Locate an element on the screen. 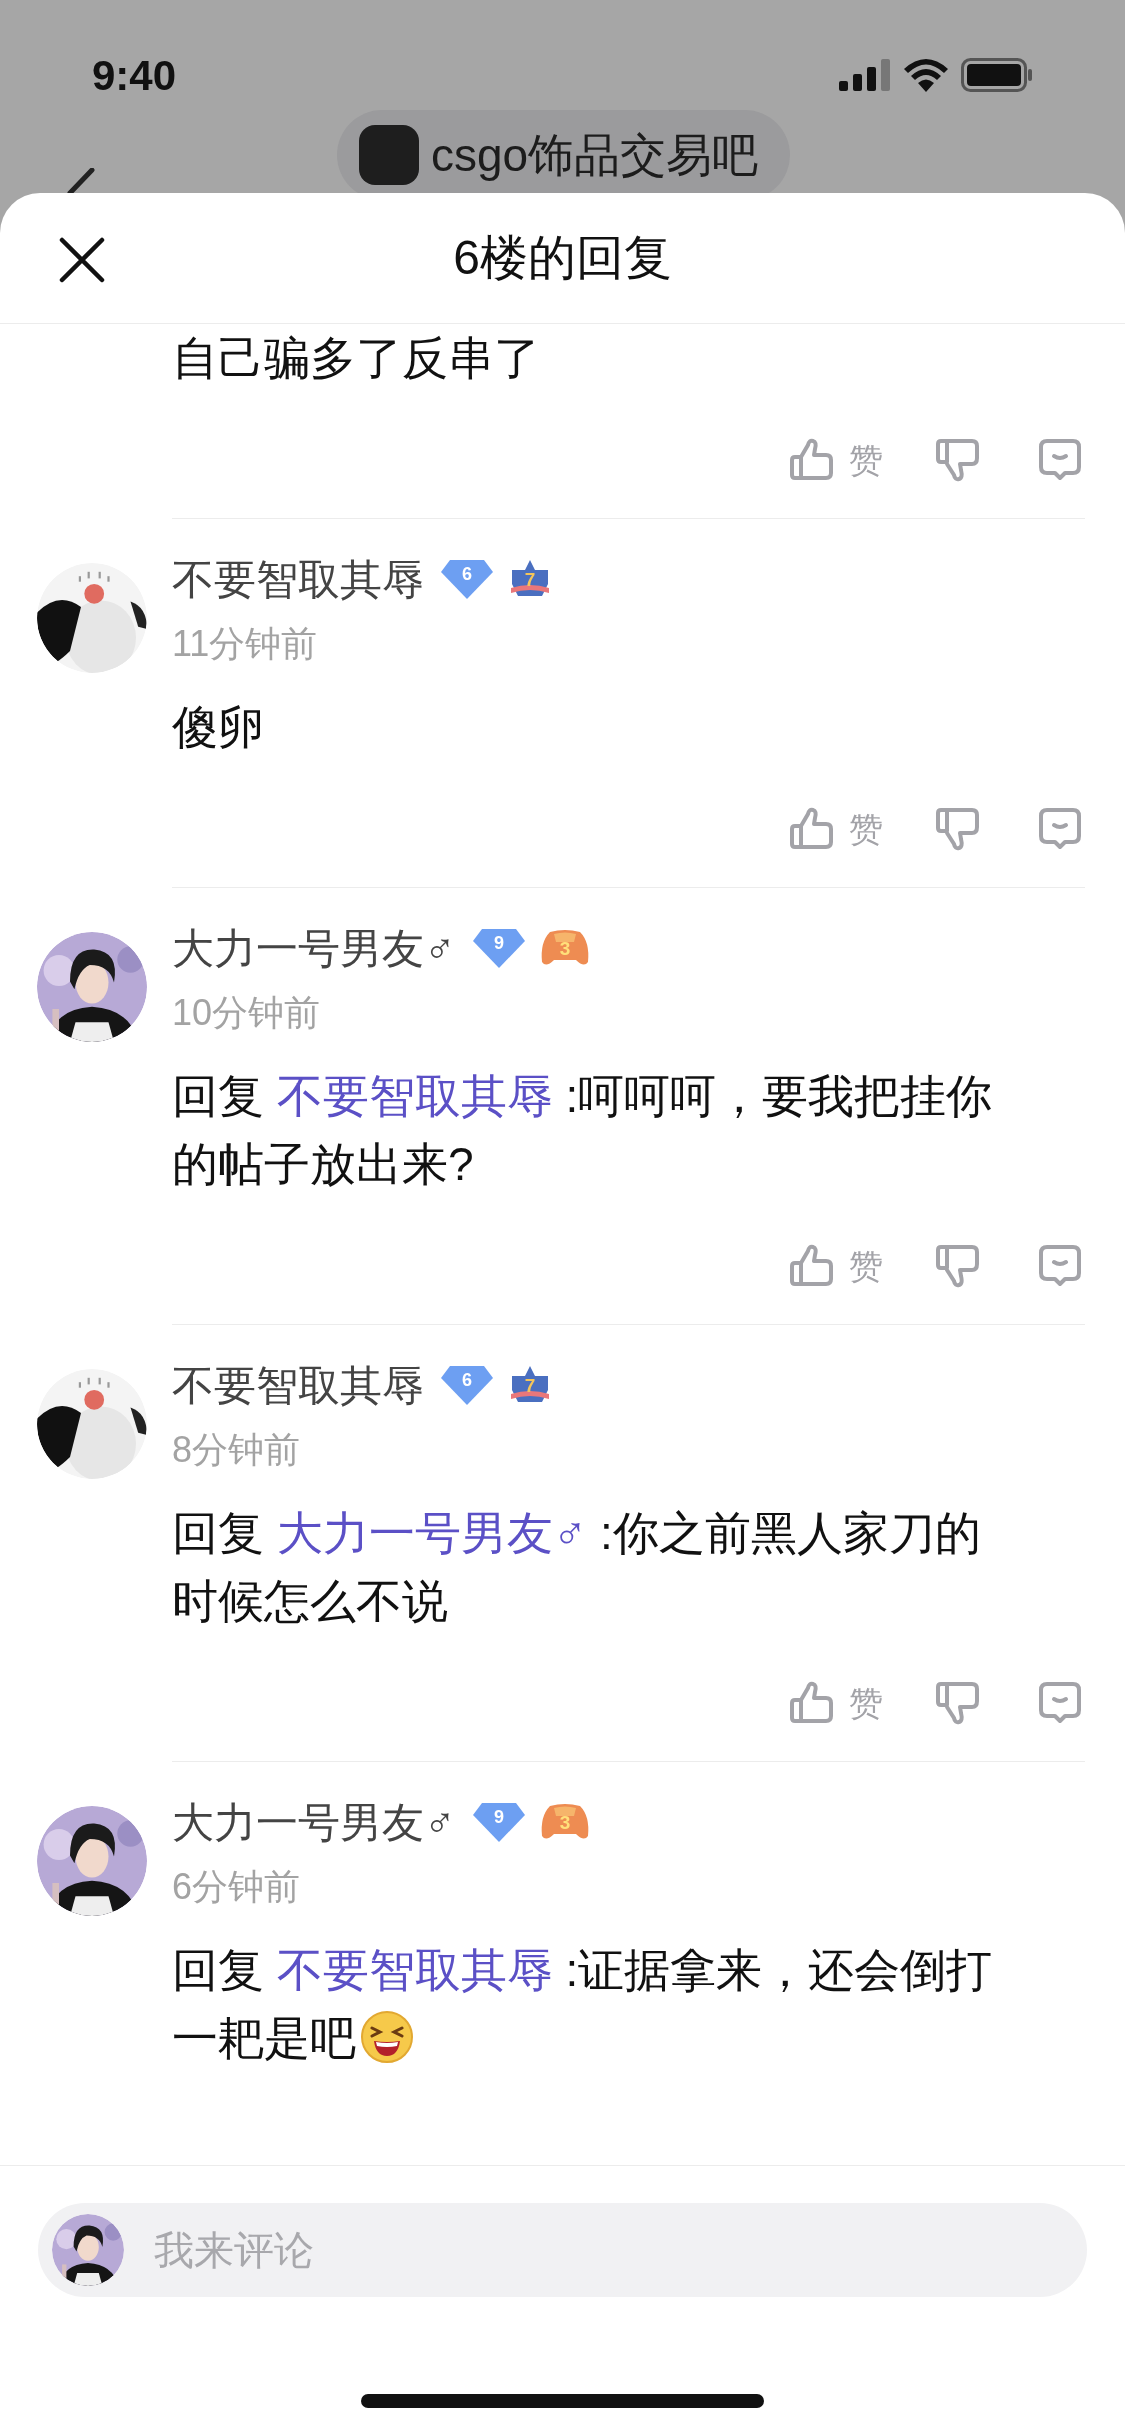  battery-icon is located at coordinates (997, 75).